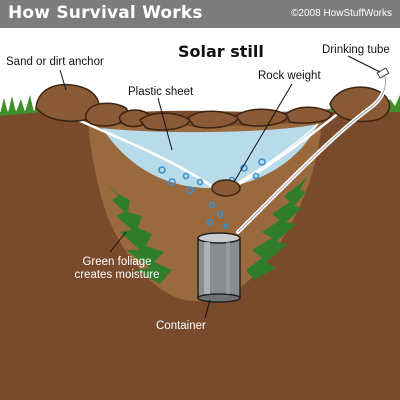 This screenshot has height=400, width=400. What do you see at coordinates (161, 92) in the screenshot?
I see `label-plastic-sheet: Plastic sheet` at bounding box center [161, 92].